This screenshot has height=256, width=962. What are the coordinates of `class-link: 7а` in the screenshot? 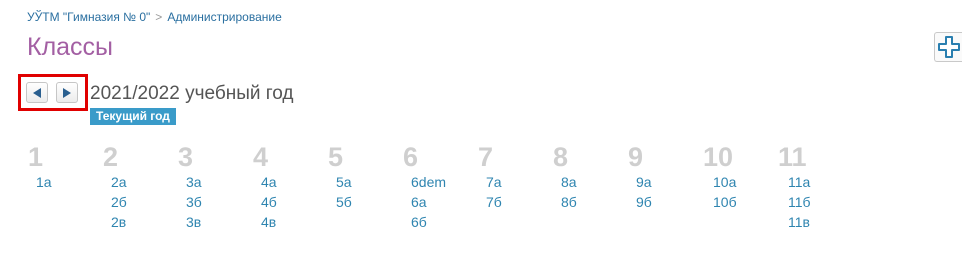 It's located at (494, 182).